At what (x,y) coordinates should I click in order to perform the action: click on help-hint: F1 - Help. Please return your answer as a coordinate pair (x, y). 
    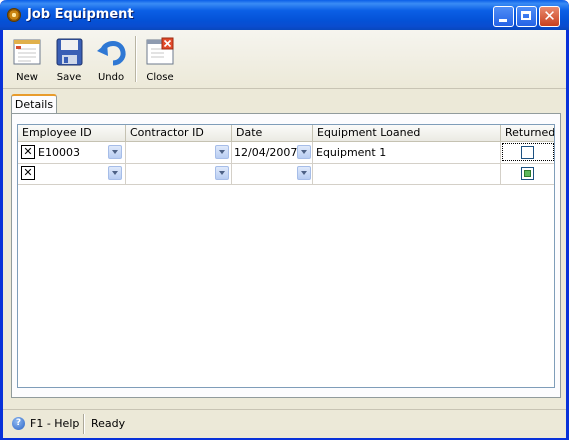
    Looking at the image, I should click on (55, 423).